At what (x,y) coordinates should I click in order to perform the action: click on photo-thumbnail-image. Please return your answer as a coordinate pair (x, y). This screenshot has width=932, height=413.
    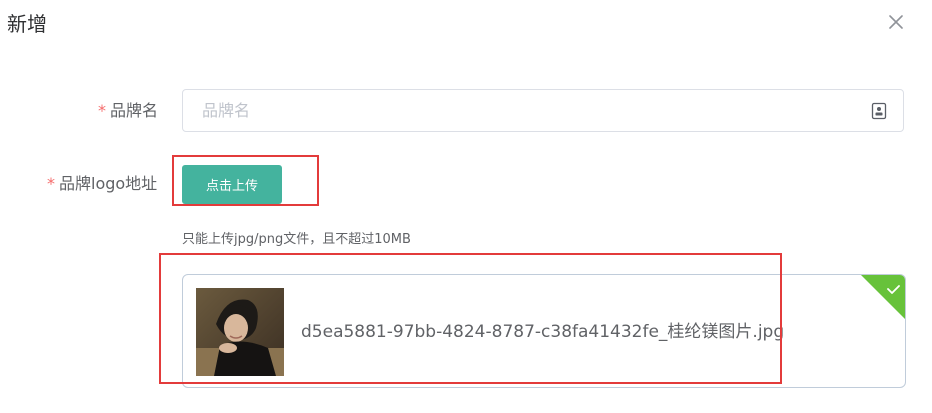
    Looking at the image, I should click on (240, 332).